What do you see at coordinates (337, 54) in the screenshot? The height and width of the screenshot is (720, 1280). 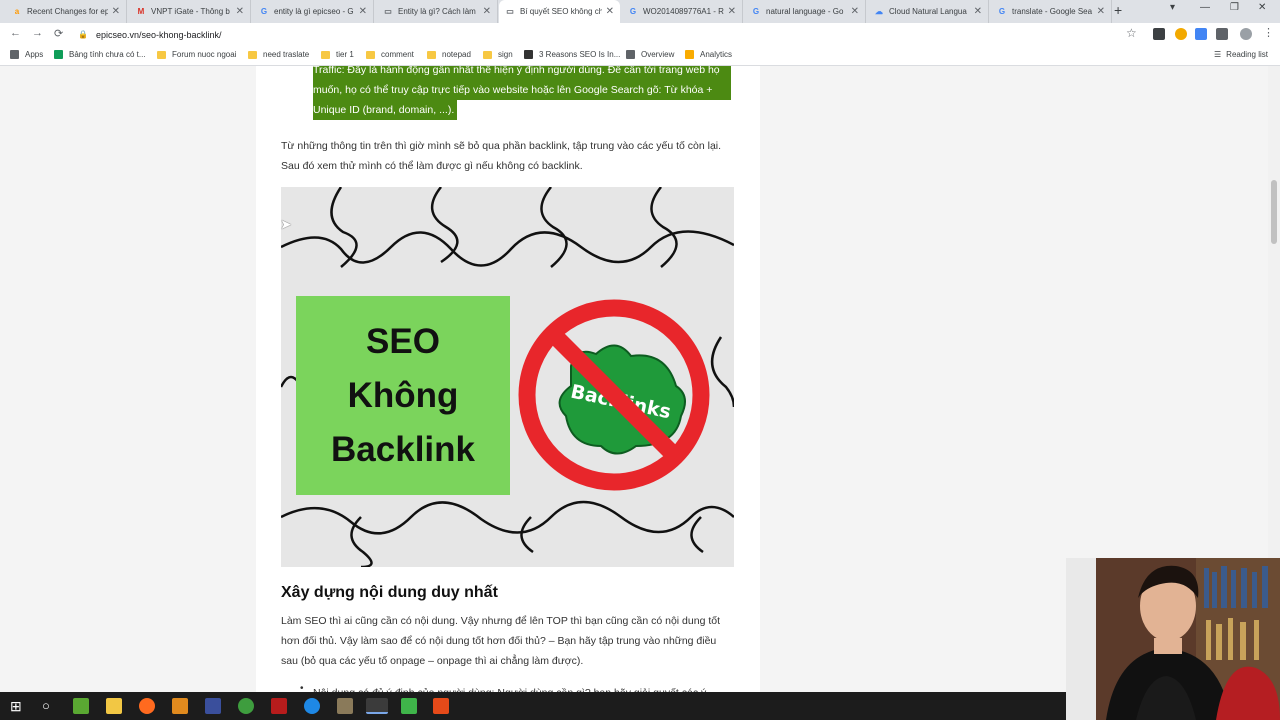 I see `bookmark-item: tier 1` at bounding box center [337, 54].